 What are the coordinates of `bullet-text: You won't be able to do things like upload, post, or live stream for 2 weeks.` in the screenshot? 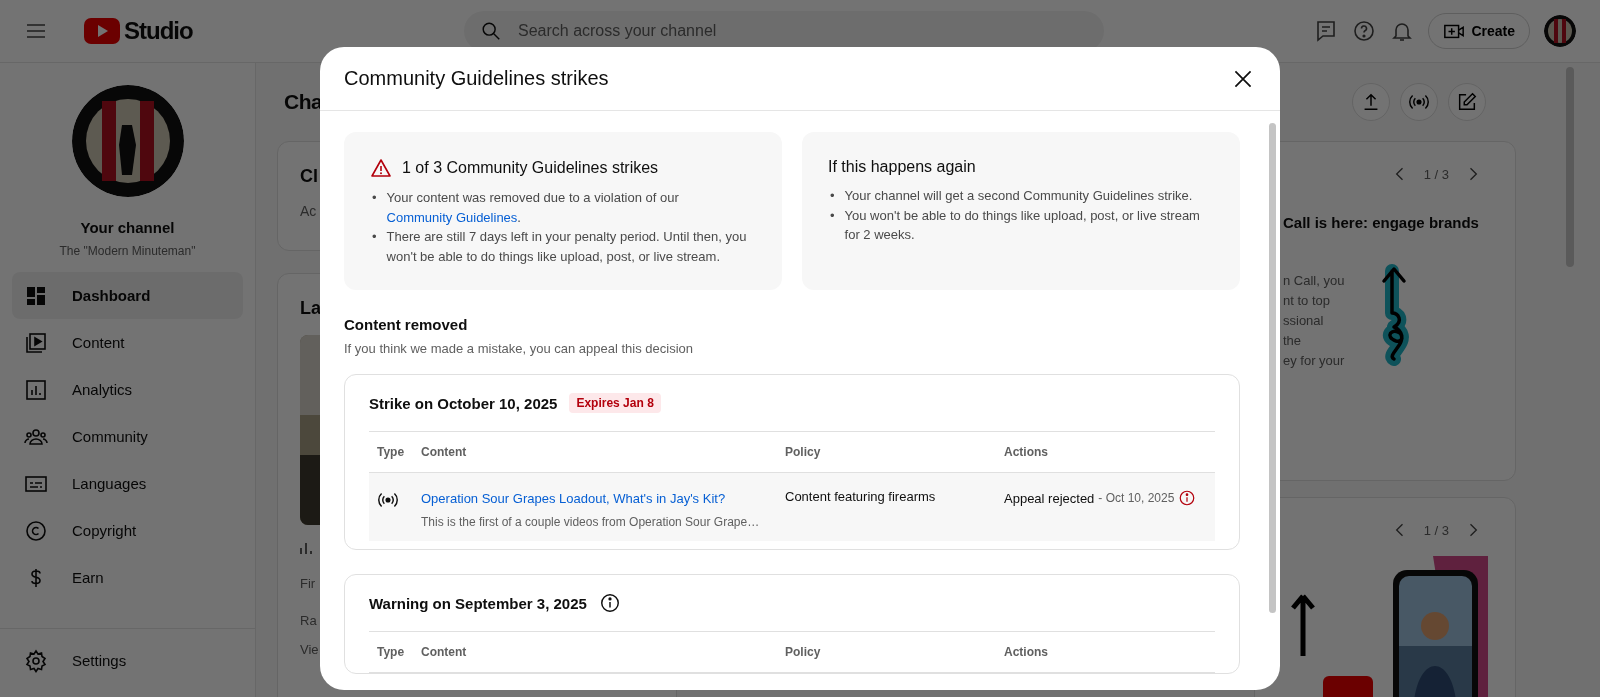 It's located at (1022, 225).